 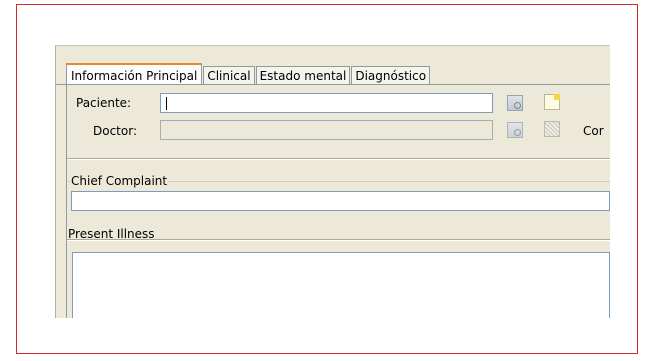 What do you see at coordinates (104, 103) in the screenshot?
I see `patient-label: Paciente:` at bounding box center [104, 103].